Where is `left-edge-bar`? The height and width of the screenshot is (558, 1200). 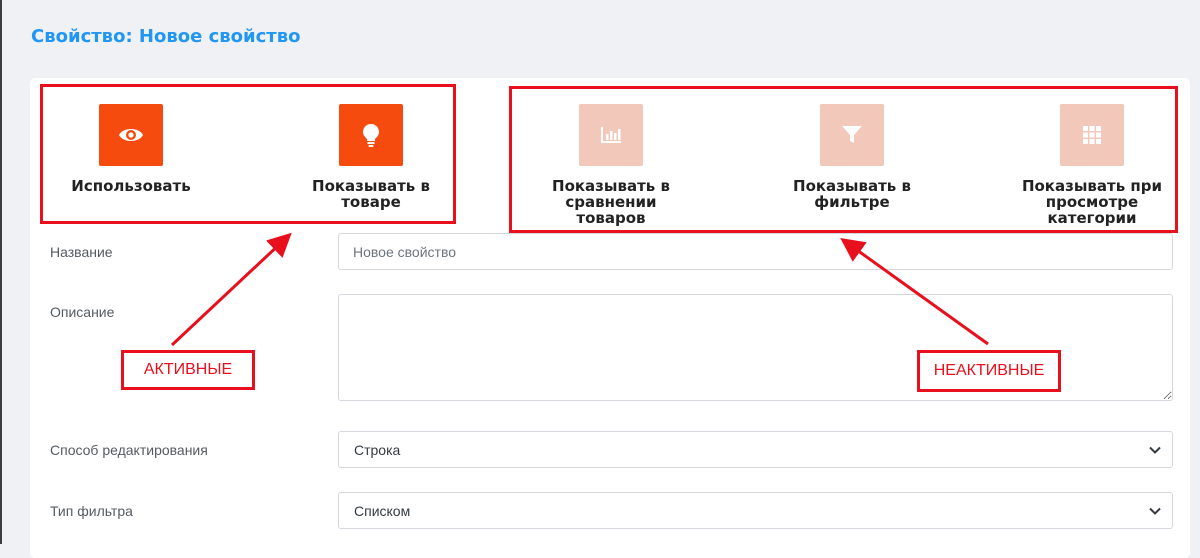 left-edge-bar is located at coordinates (1, 272).